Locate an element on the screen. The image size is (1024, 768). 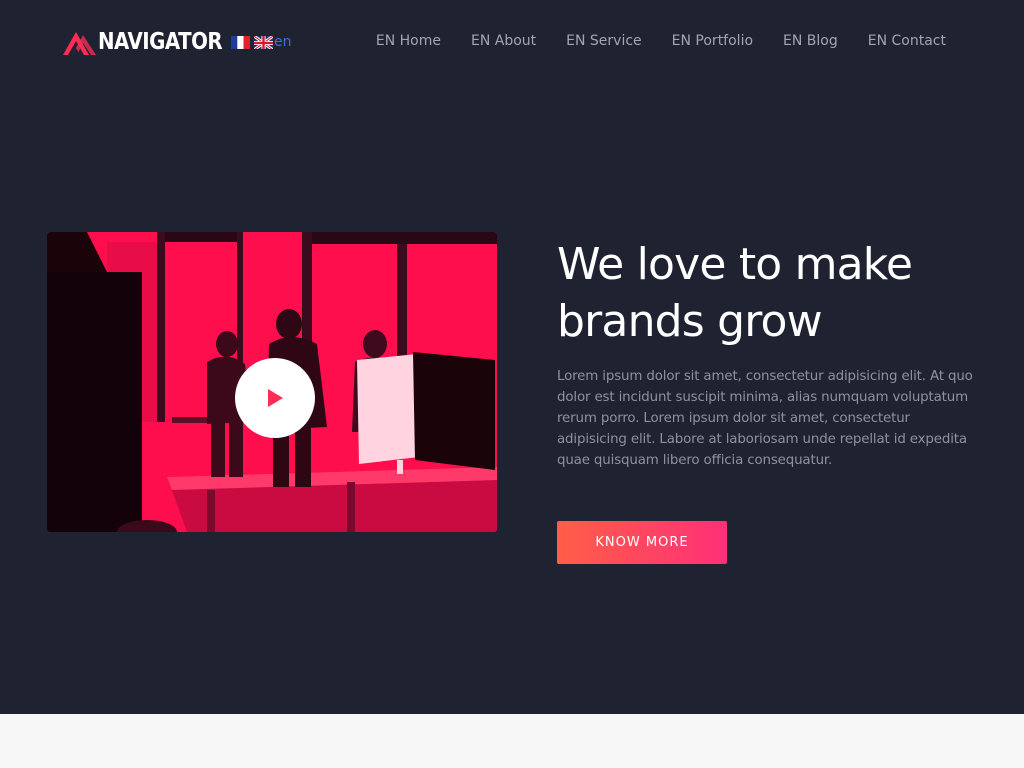
play-video-button is located at coordinates (275, 398).